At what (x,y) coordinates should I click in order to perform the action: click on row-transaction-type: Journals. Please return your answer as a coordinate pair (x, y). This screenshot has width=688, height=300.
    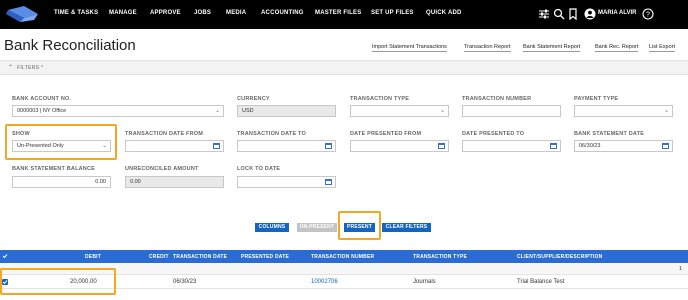
    Looking at the image, I should click on (424, 282).